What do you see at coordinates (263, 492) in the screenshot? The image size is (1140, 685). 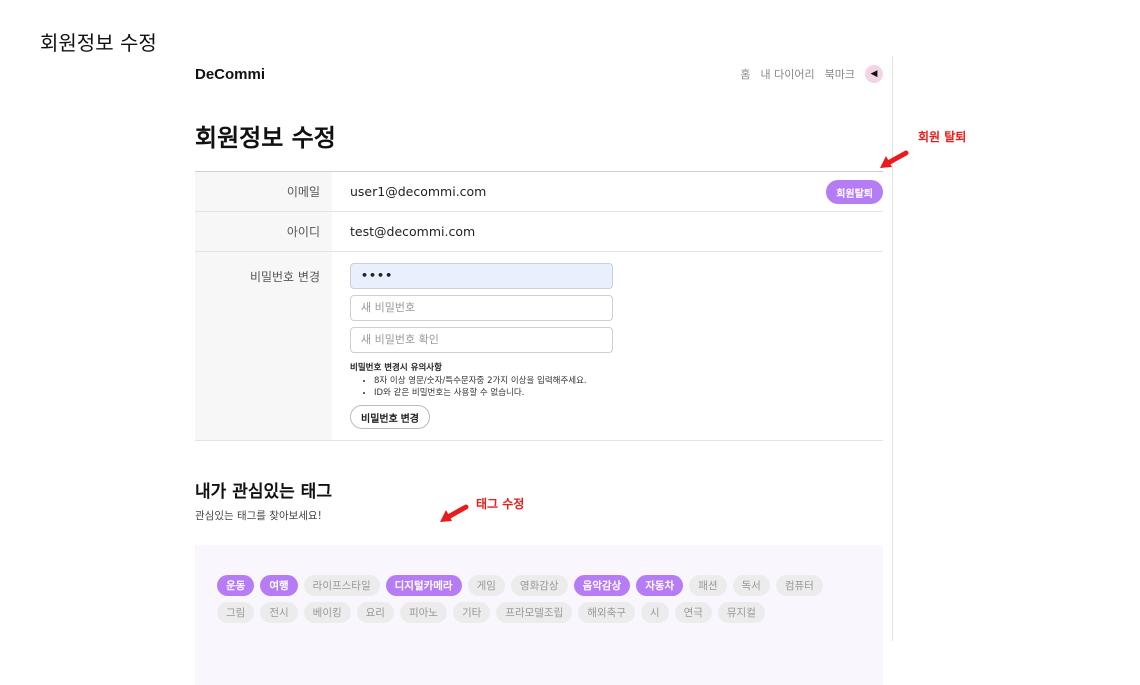 I see `tags-title: 내가 관심있는 태그` at bounding box center [263, 492].